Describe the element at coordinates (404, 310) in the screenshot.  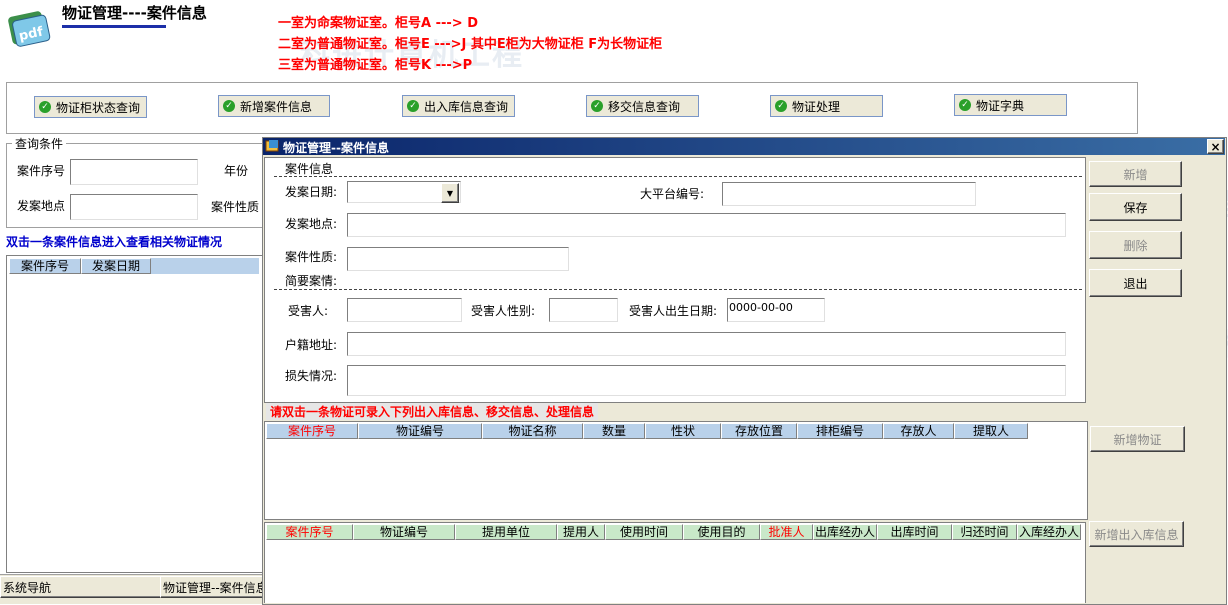
I see `victim-input` at that location.